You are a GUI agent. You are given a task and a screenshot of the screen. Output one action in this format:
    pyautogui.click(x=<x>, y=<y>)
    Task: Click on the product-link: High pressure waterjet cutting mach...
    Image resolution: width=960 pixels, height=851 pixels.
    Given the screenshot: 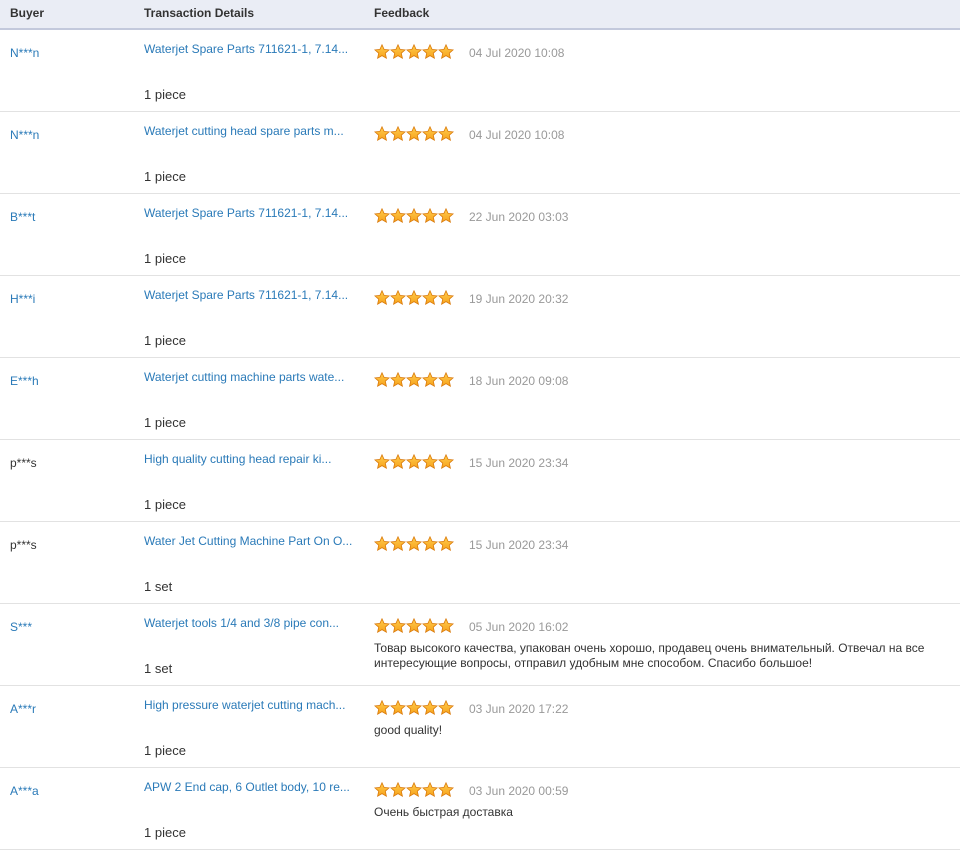 What is the action you would take?
    pyautogui.click(x=251, y=705)
    